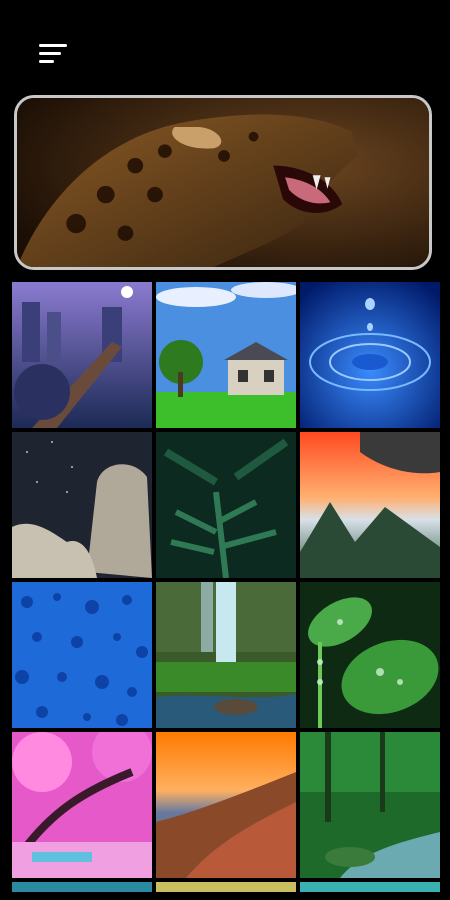 The width and height of the screenshot is (450, 900). Describe the element at coordinates (370, 805) in the screenshot. I see `wallpaper-forest-stream` at that location.